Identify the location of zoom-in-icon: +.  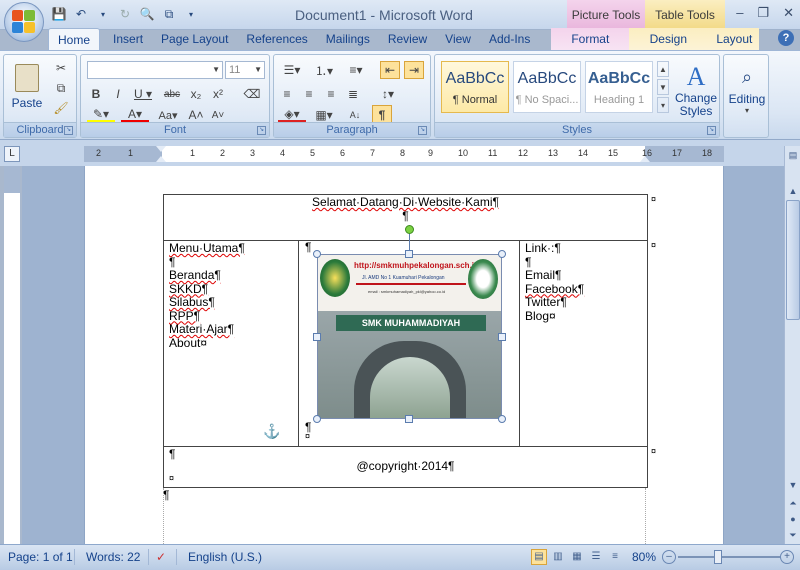
(787, 557).